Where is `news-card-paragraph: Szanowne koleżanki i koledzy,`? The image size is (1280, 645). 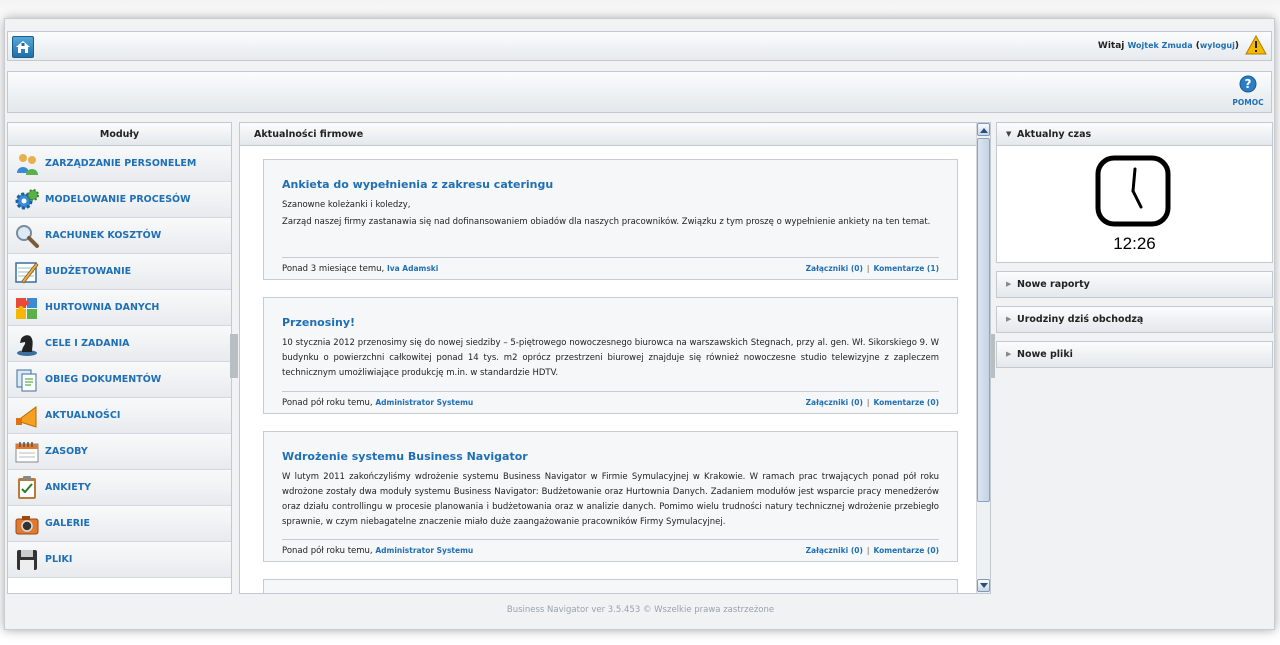 news-card-paragraph: Szanowne koleżanki i koledzy, is located at coordinates (346, 205).